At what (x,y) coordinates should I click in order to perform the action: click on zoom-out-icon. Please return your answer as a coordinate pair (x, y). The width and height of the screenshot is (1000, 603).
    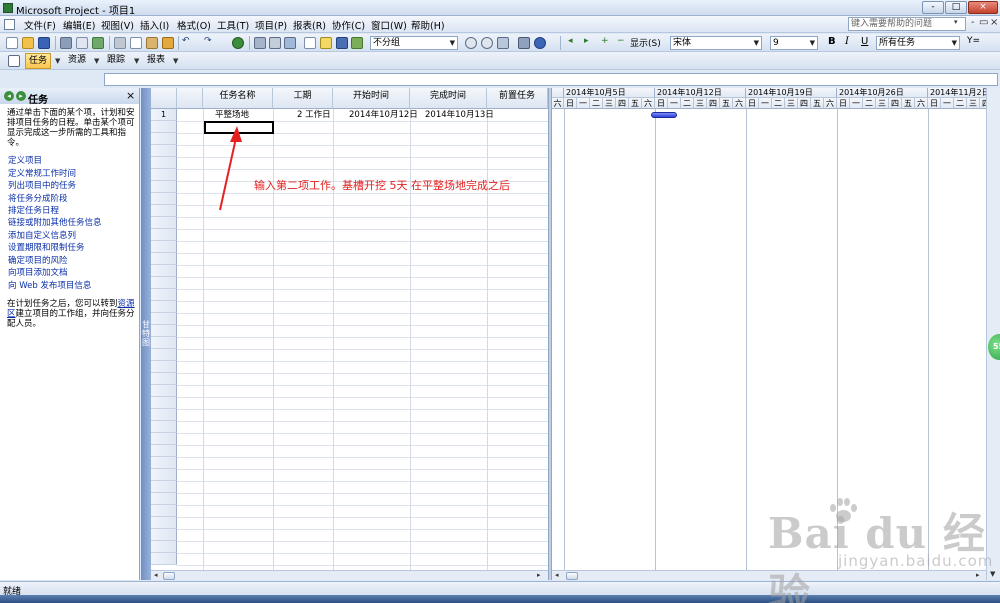
    Looking at the image, I should click on (487, 43).